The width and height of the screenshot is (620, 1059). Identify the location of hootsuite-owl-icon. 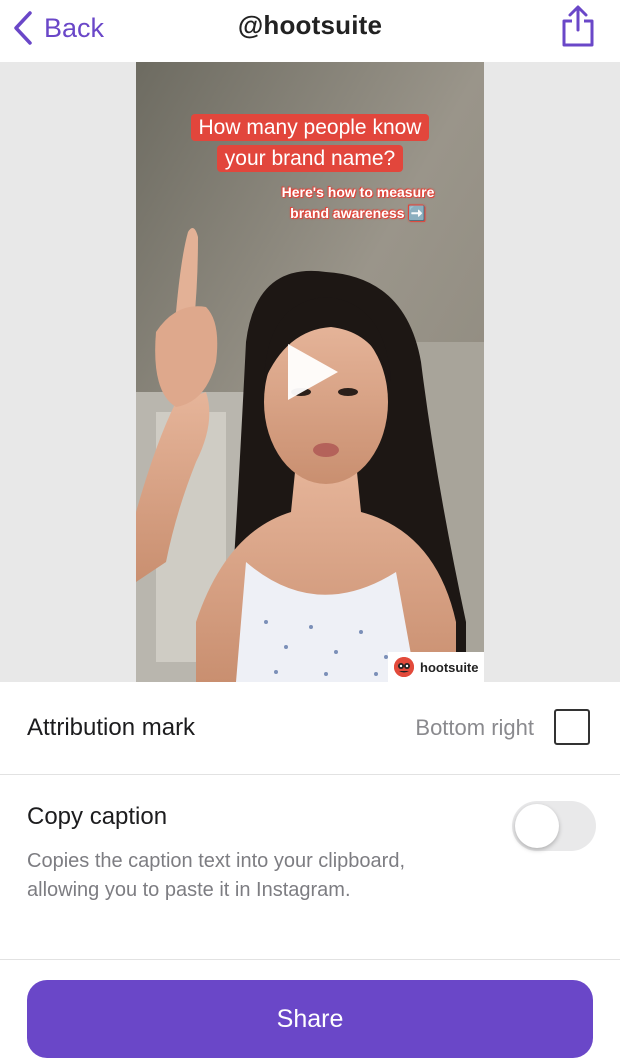
(404, 667).